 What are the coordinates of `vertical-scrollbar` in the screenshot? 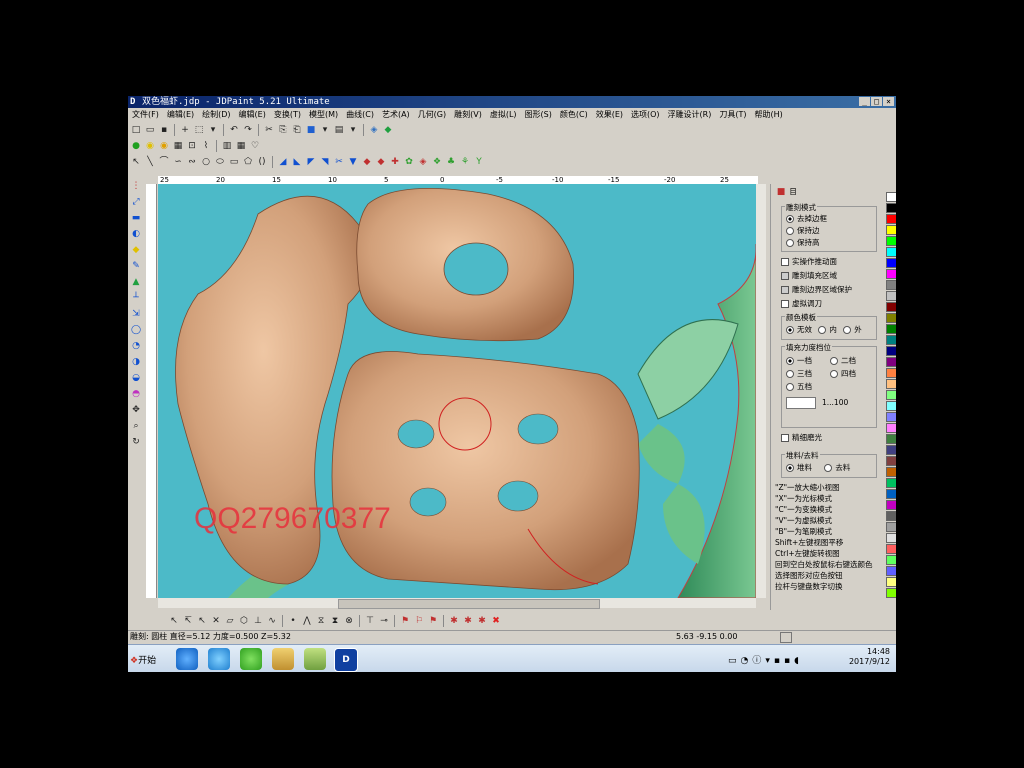 It's located at (761, 391).